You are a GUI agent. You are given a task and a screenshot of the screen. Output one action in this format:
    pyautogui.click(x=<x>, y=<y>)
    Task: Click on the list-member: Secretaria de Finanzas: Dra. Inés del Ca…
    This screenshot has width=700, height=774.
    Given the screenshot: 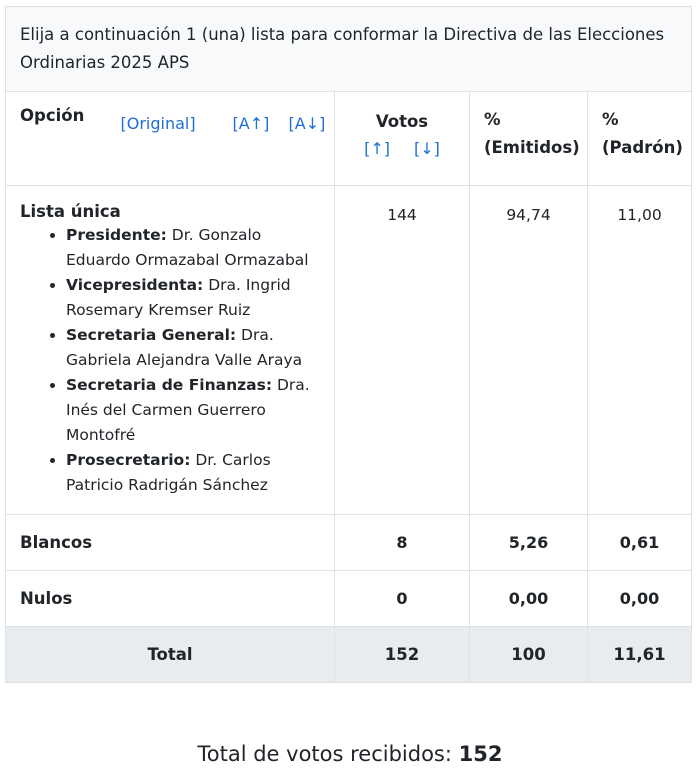 What is the action you would take?
    pyautogui.click(x=193, y=410)
    